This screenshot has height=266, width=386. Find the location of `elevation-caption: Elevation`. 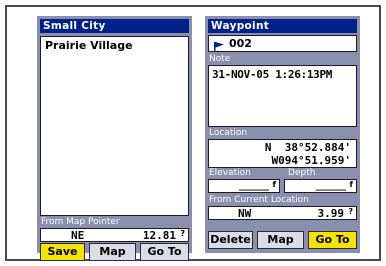

elevation-caption: Elevation is located at coordinates (230, 173).